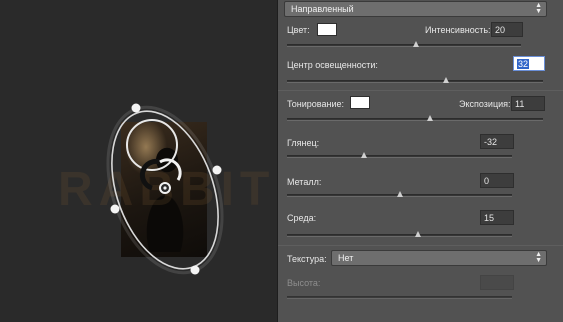 Image resolution: width=563 pixels, height=322 pixels. Describe the element at coordinates (420, 245) in the screenshot. I see `section-divider-texture` at that location.